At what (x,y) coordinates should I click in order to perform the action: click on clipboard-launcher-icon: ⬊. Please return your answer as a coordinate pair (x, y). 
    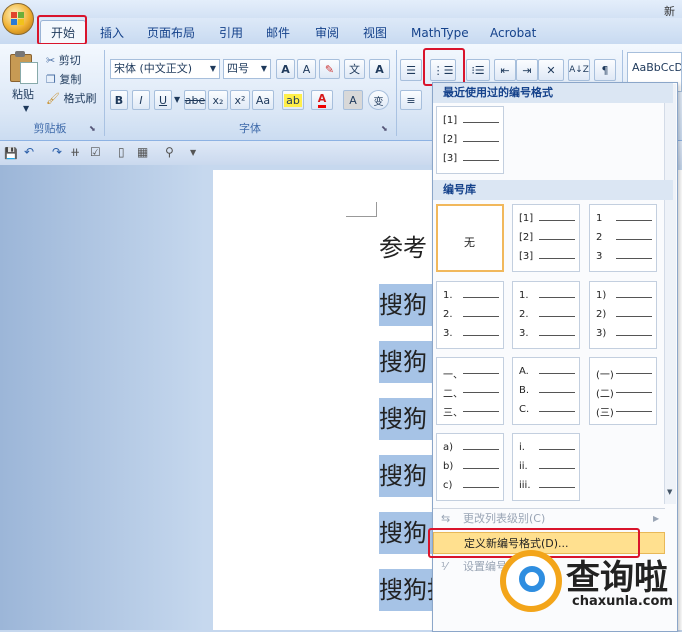
    Looking at the image, I should click on (92, 128).